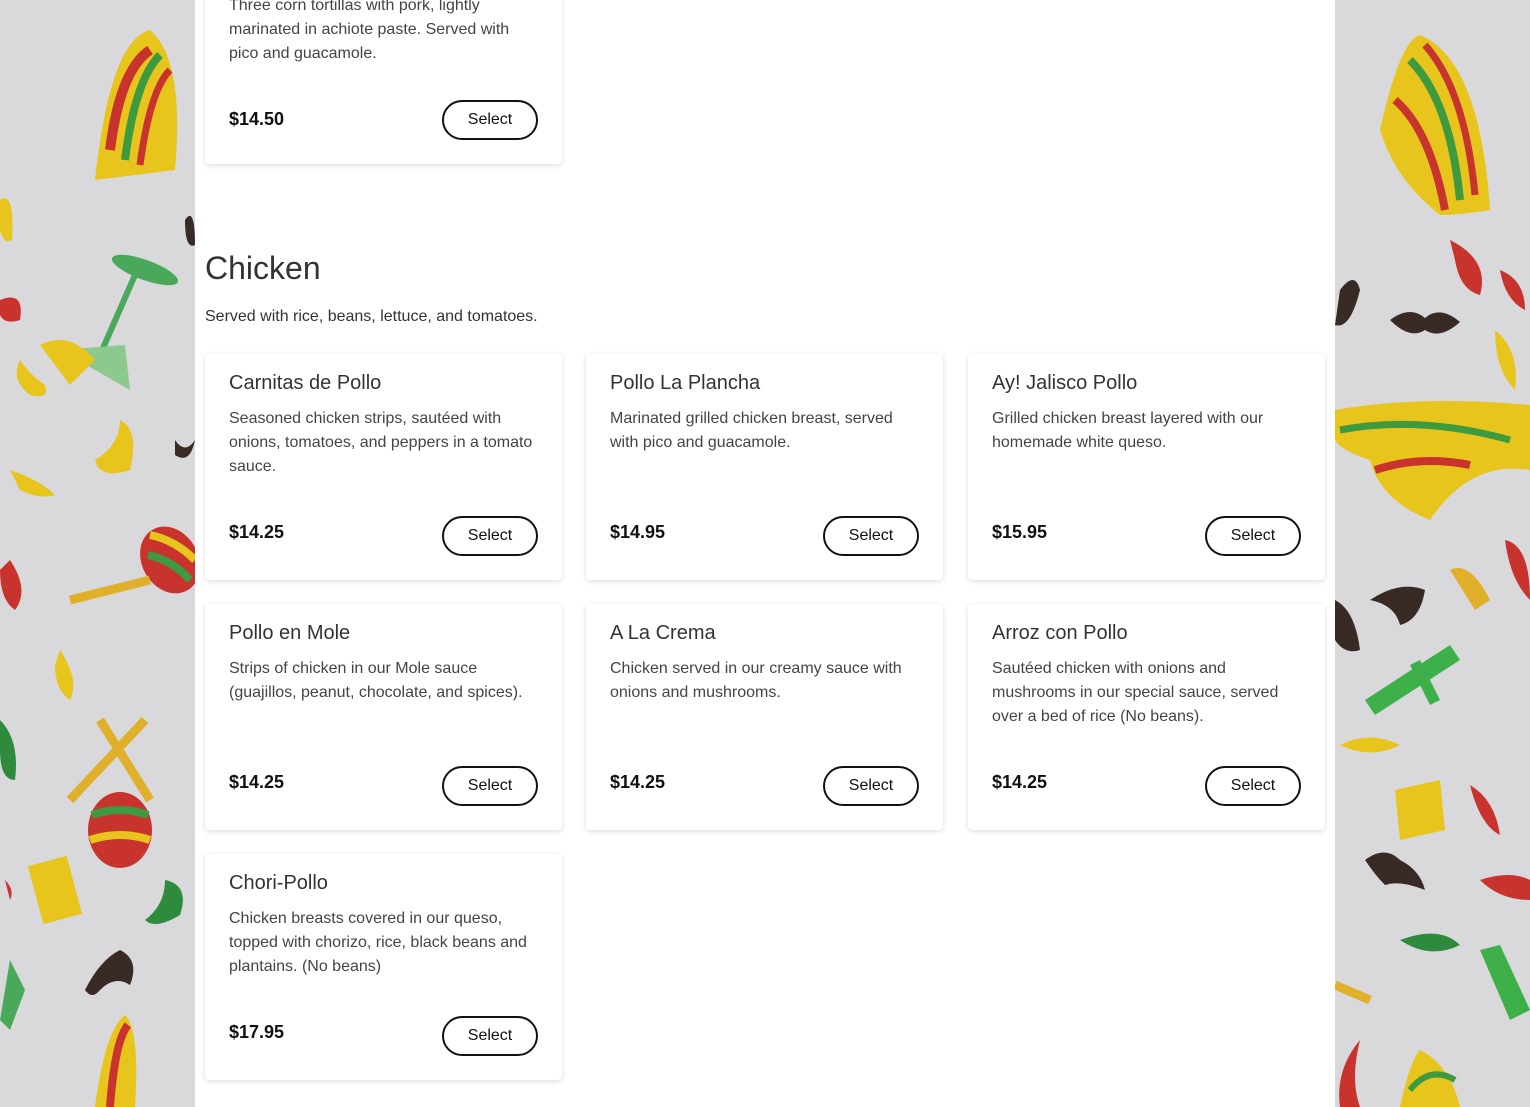  What do you see at coordinates (278, 883) in the screenshot?
I see `item-name: Chori-Pollo` at bounding box center [278, 883].